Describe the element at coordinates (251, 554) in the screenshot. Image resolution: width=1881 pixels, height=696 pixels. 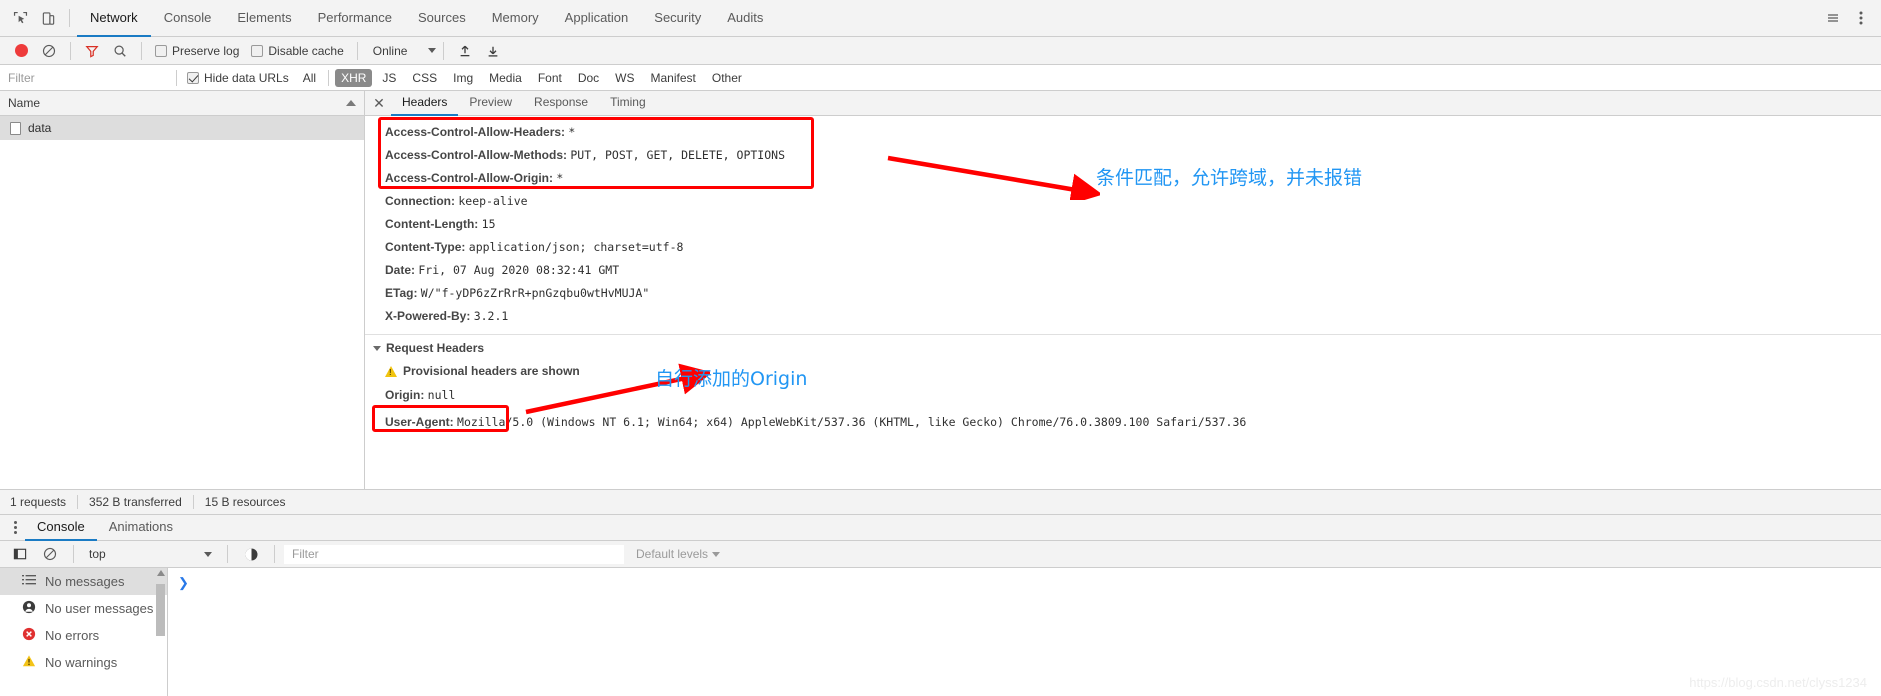
I see `live-expression-icon` at that location.